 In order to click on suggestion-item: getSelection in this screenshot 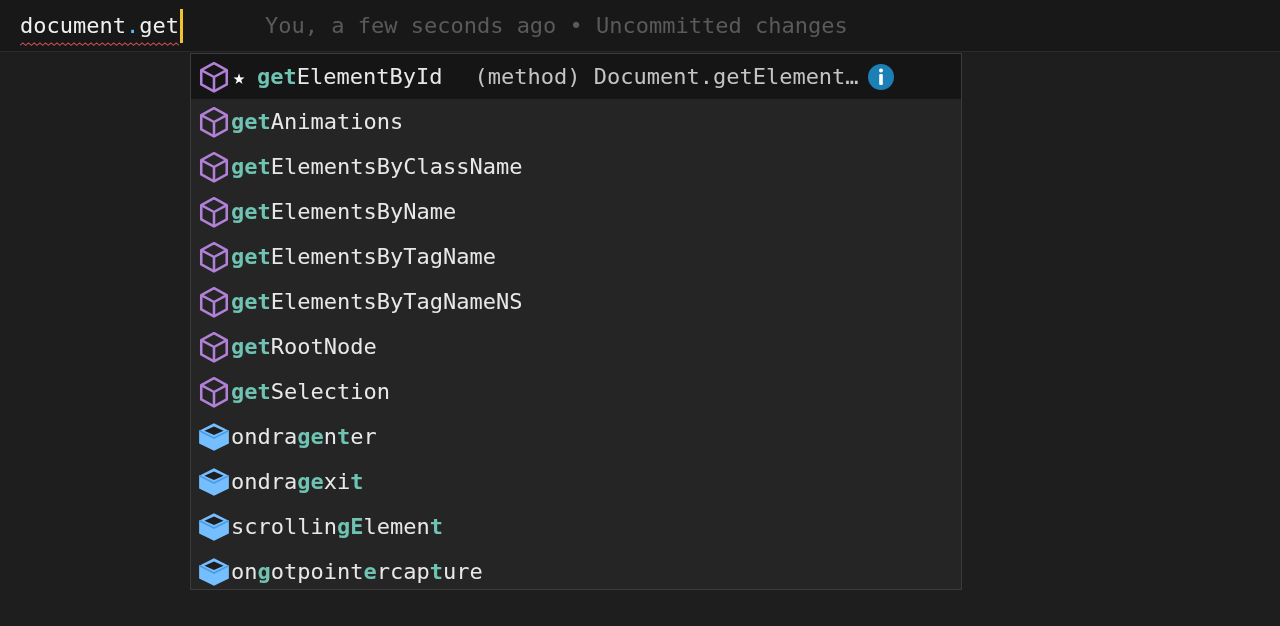, I will do `click(576, 391)`.